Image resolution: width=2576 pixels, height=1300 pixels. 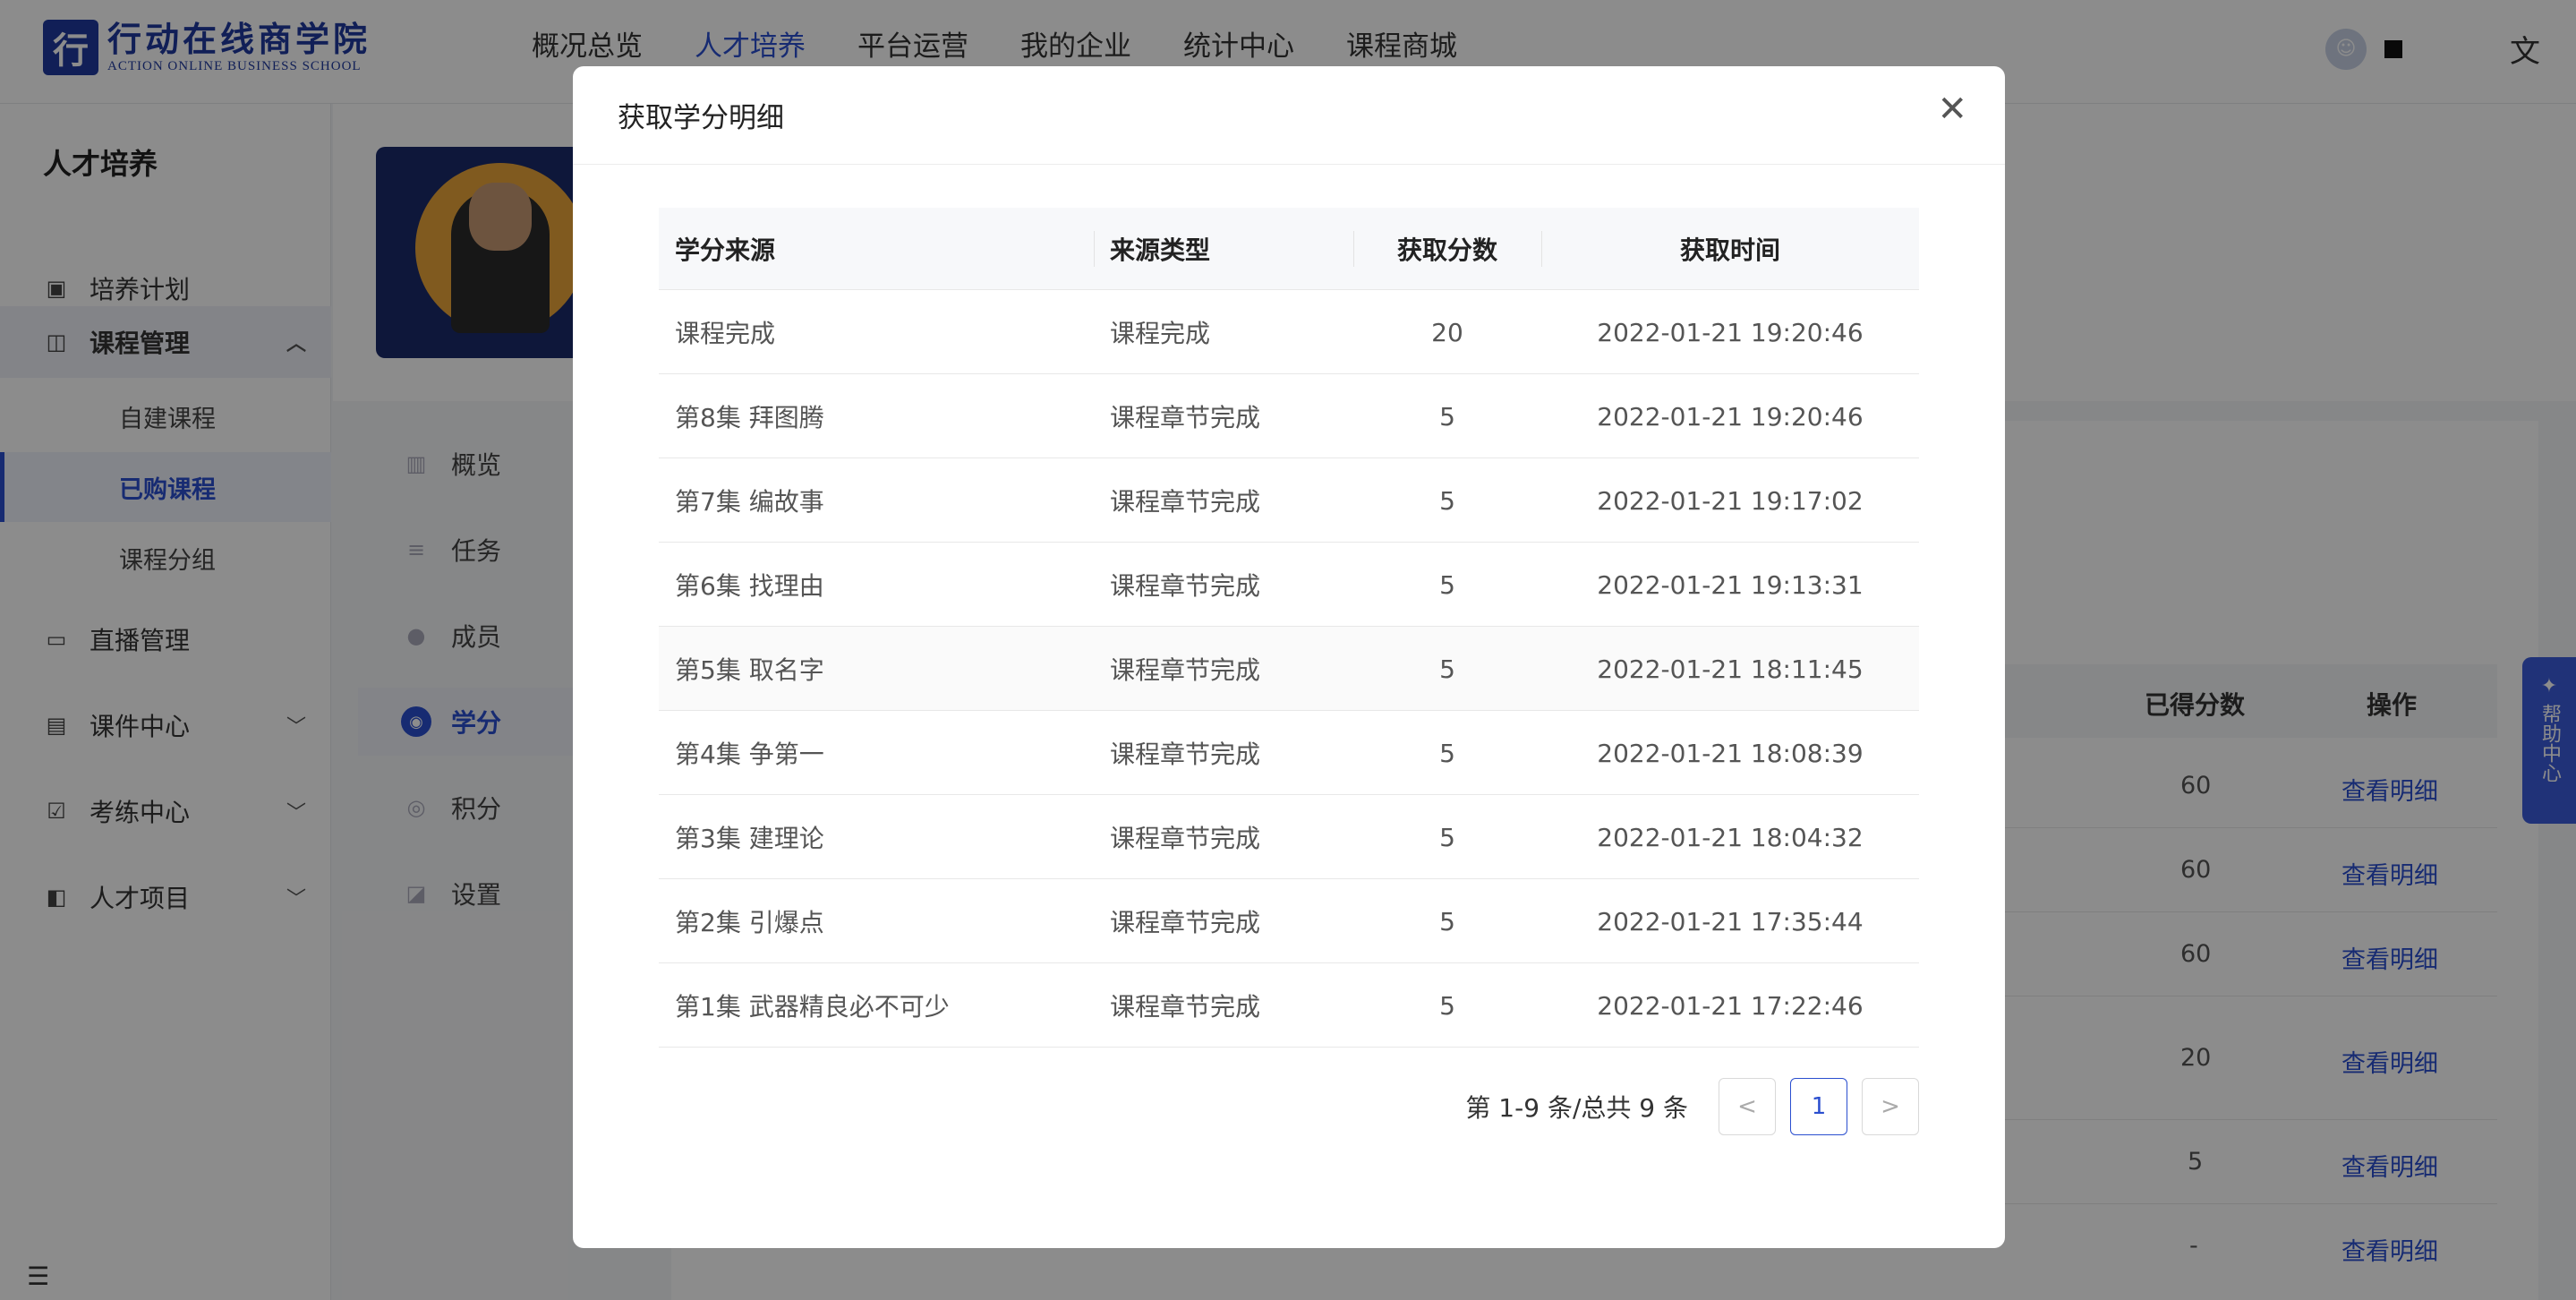 I want to click on close-icon: ✕, so click(x=1952, y=109).